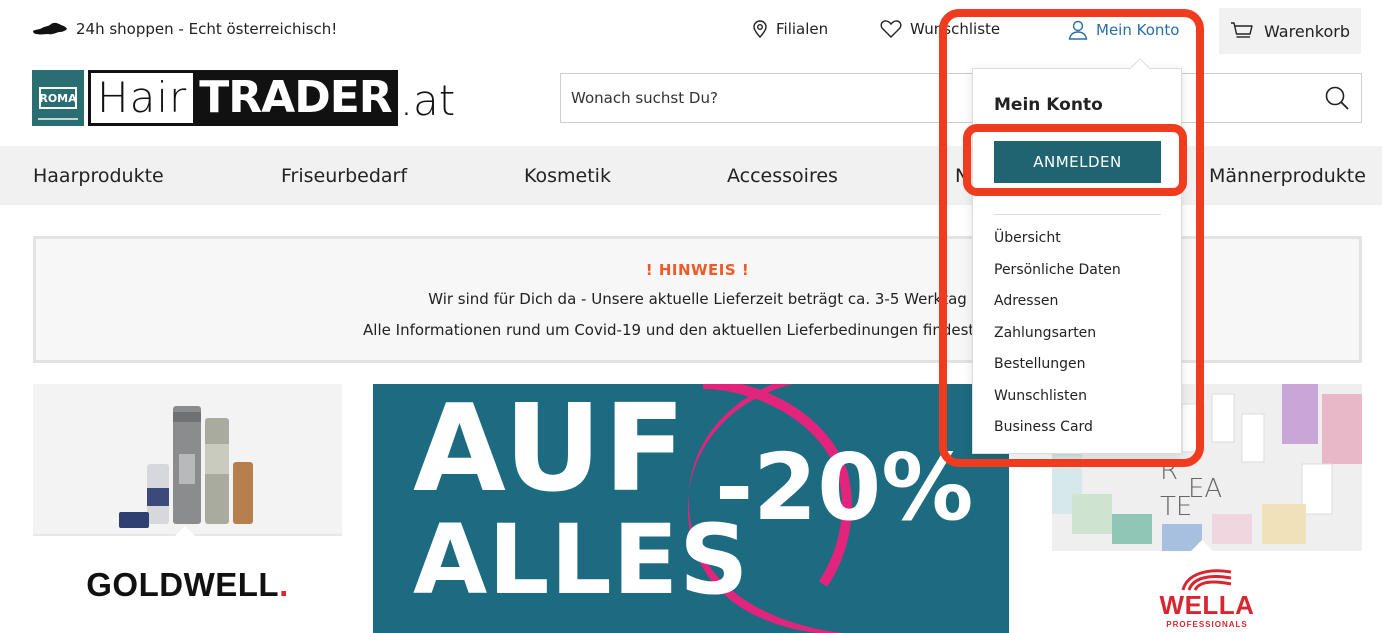 Image resolution: width=1382 pixels, height=633 pixels. Describe the element at coordinates (1048, 105) in the screenshot. I see `dropdown-title: Mein Konto` at that location.